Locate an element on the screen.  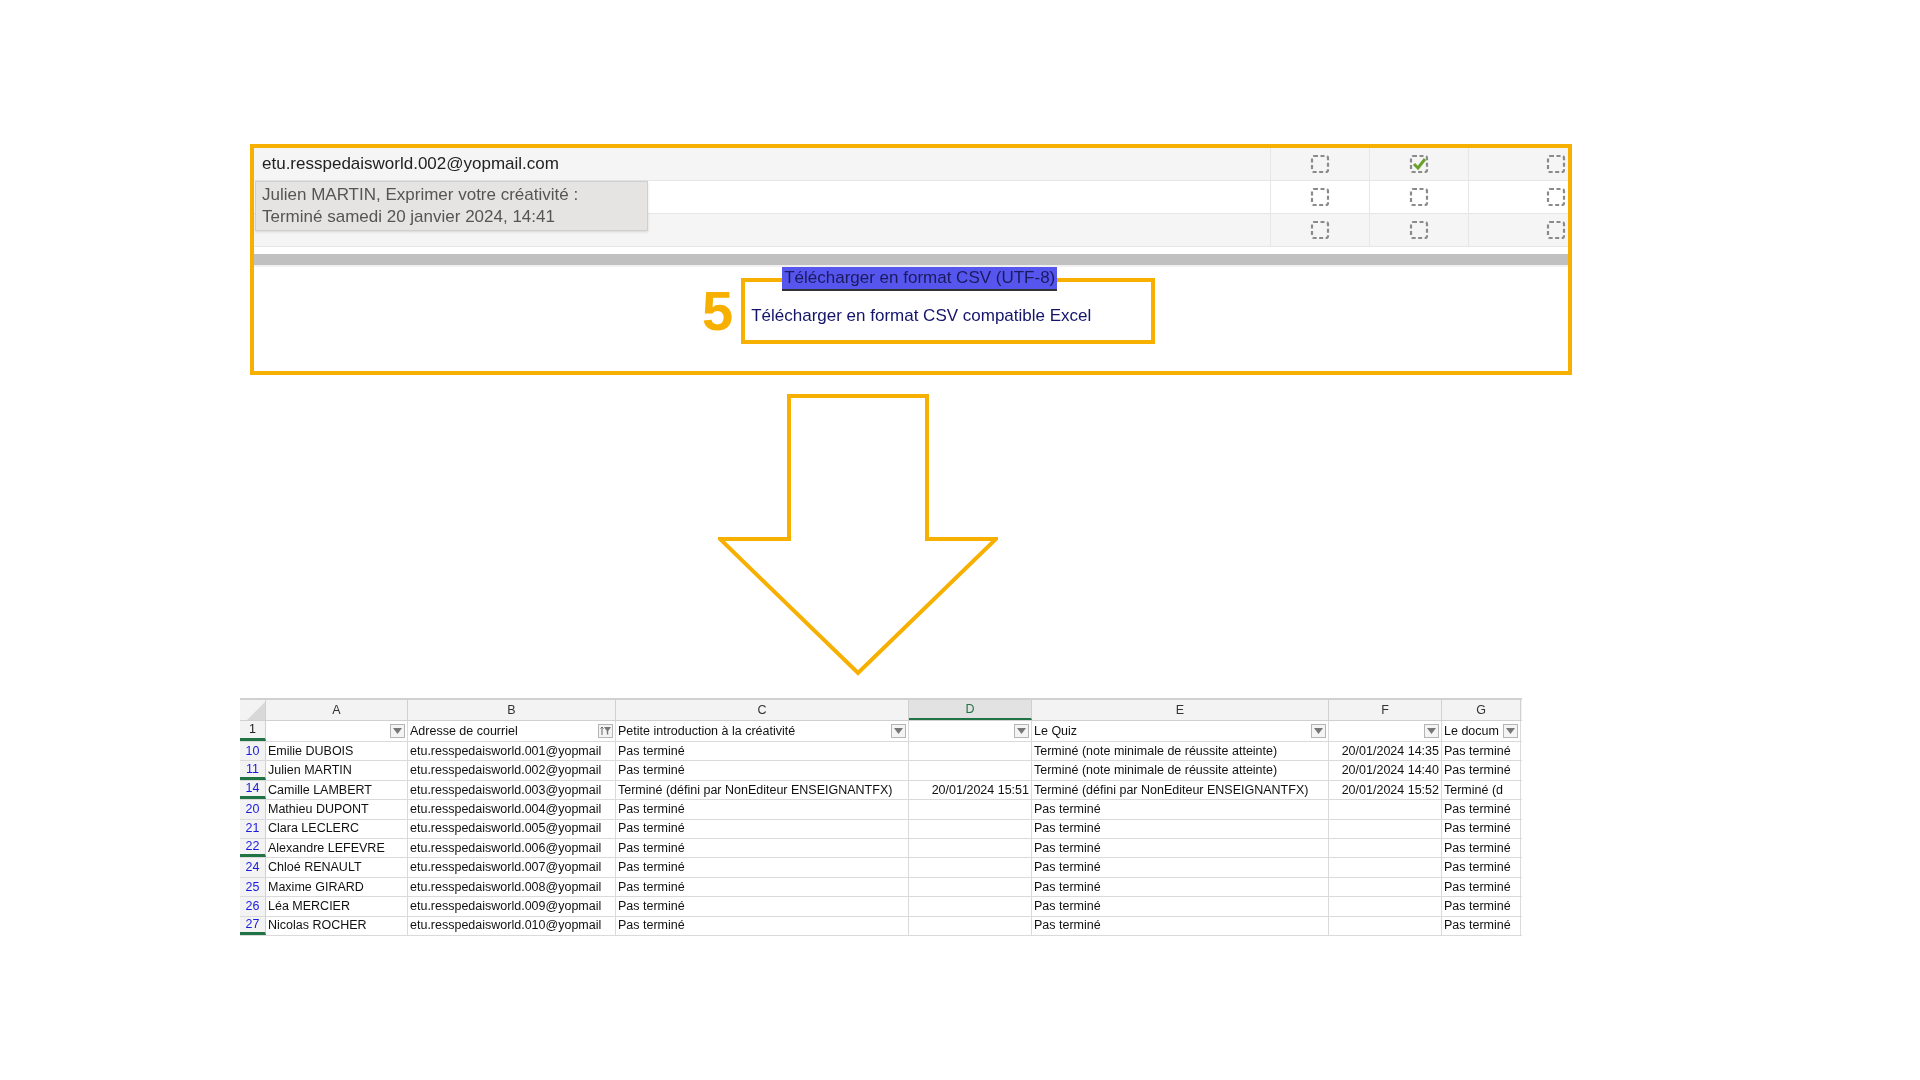
table-cell-text: Clara LECLERC is located at coordinates (313, 829).